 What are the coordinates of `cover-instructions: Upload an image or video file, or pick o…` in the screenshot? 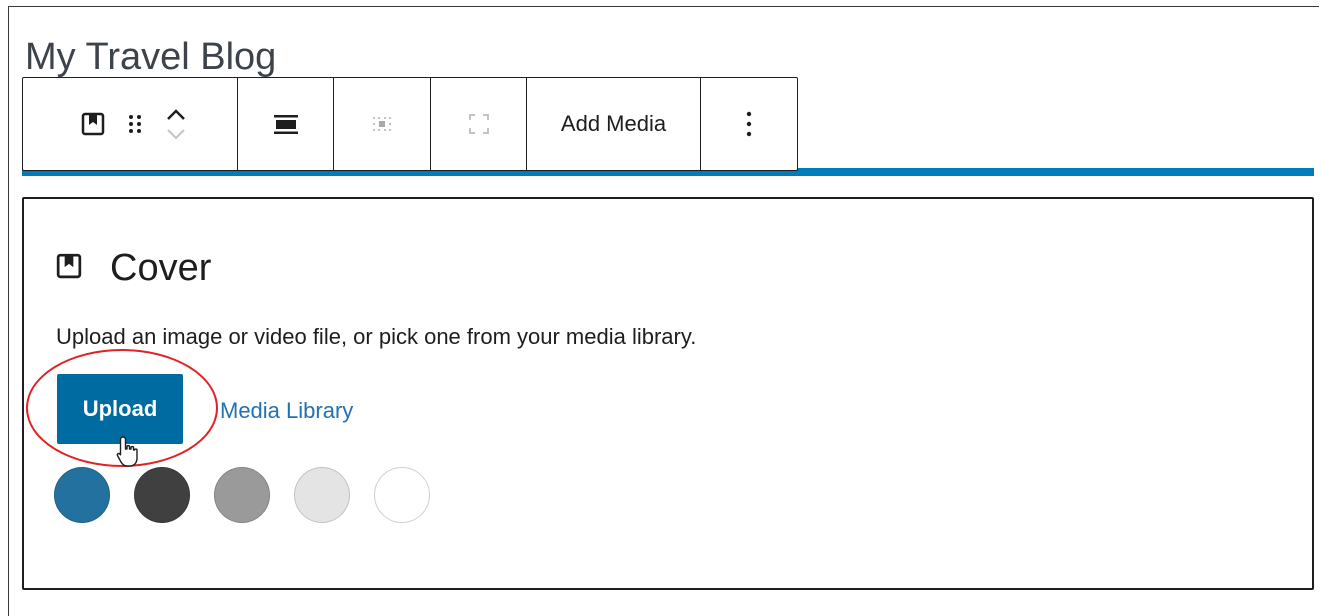 It's located at (376, 336).